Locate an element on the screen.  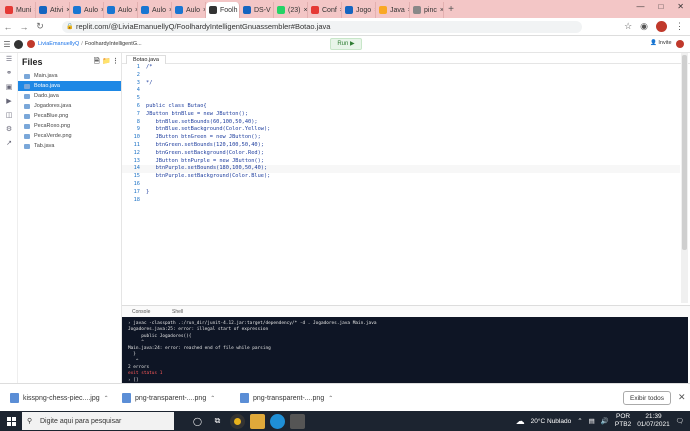
browser-tab: pinc × is located at coordinates (427, 10).